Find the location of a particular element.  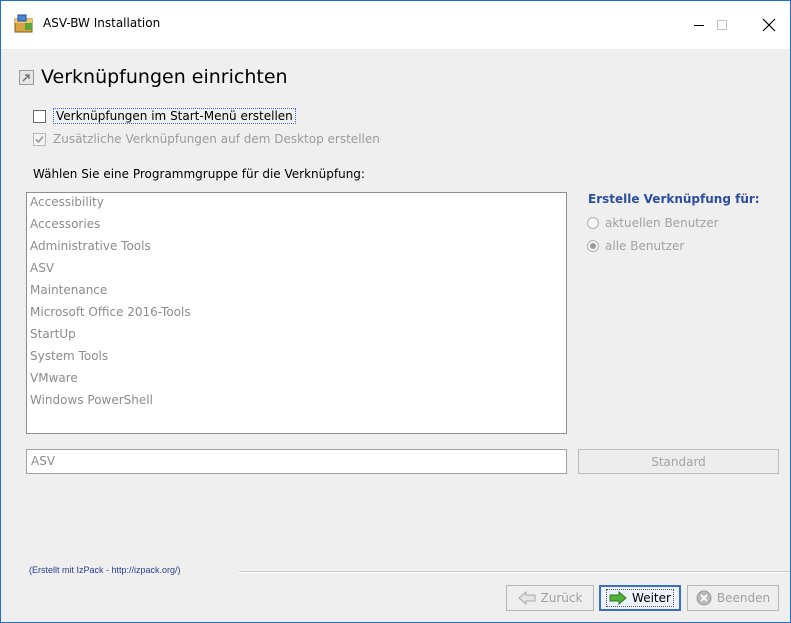

default-button: Standard is located at coordinates (678, 461).